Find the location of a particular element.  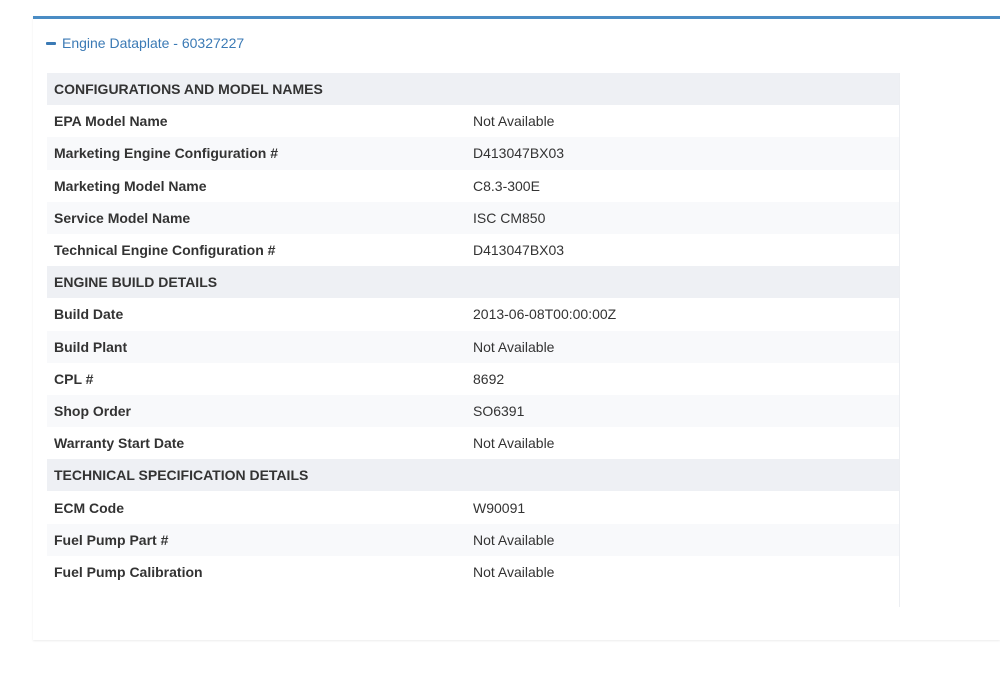

row-value: C8.3-300E is located at coordinates (506, 185).